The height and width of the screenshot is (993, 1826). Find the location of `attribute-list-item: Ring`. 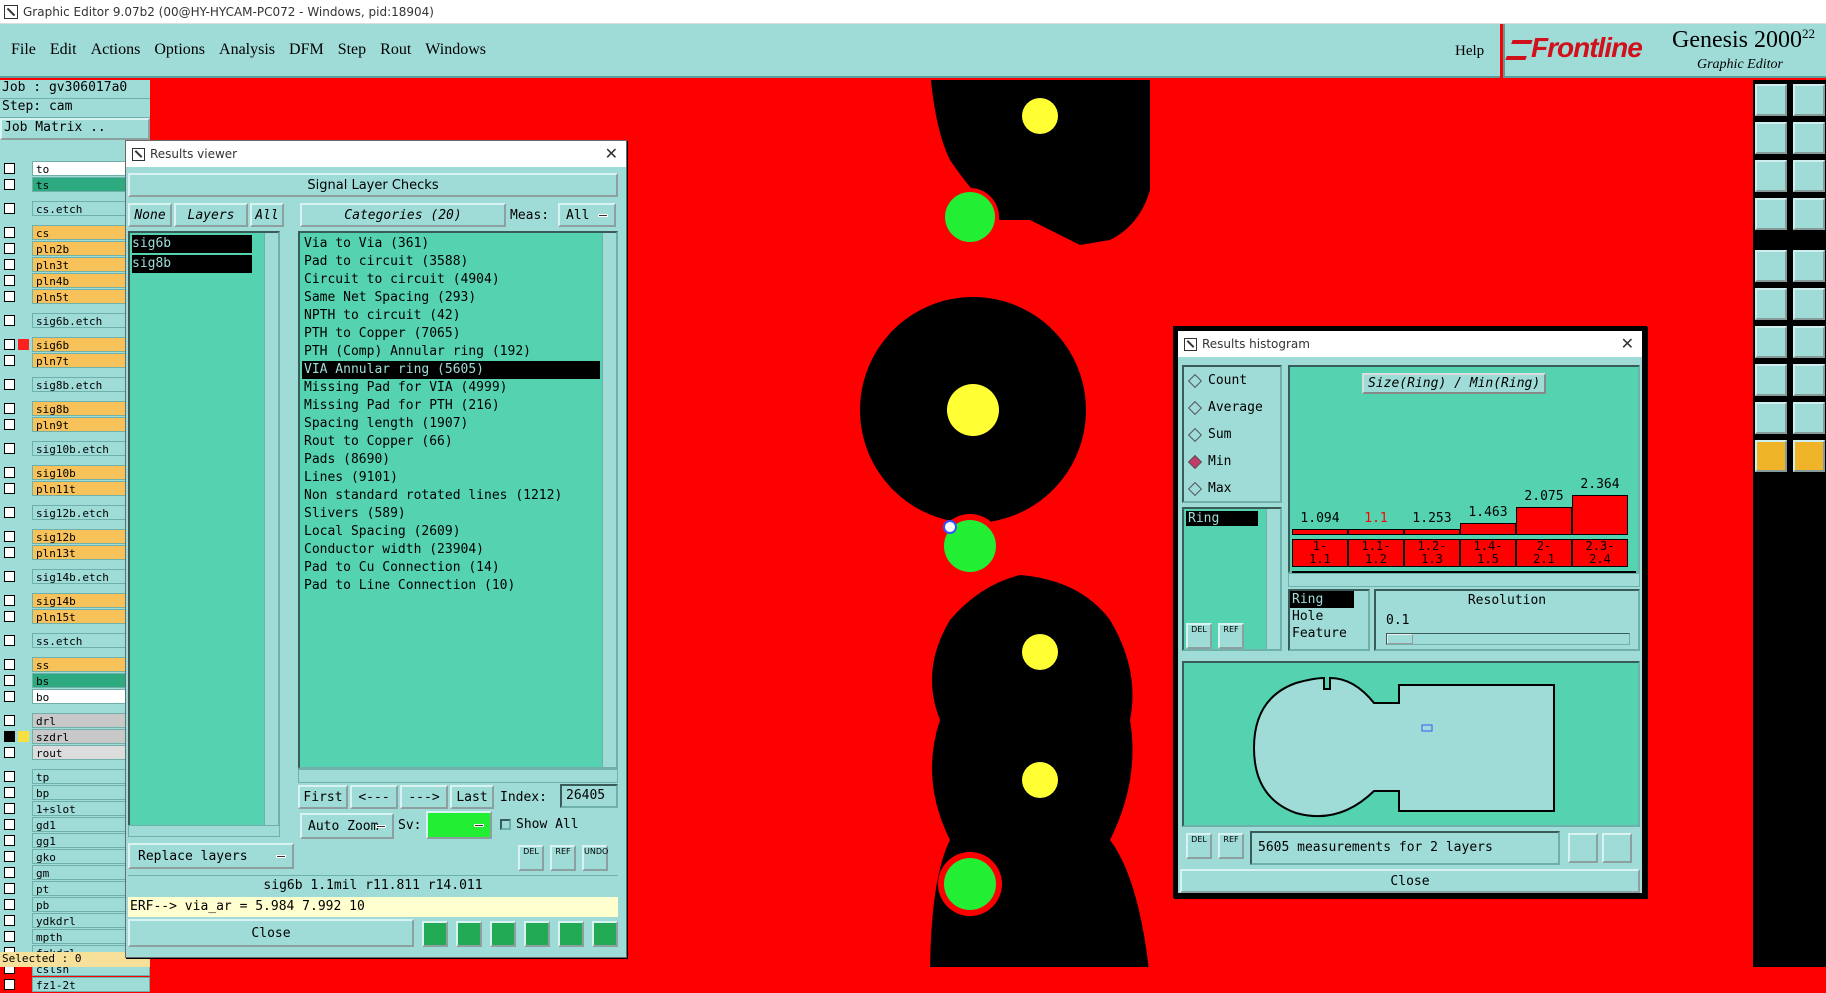

attribute-list-item: Ring is located at coordinates (1322, 599).